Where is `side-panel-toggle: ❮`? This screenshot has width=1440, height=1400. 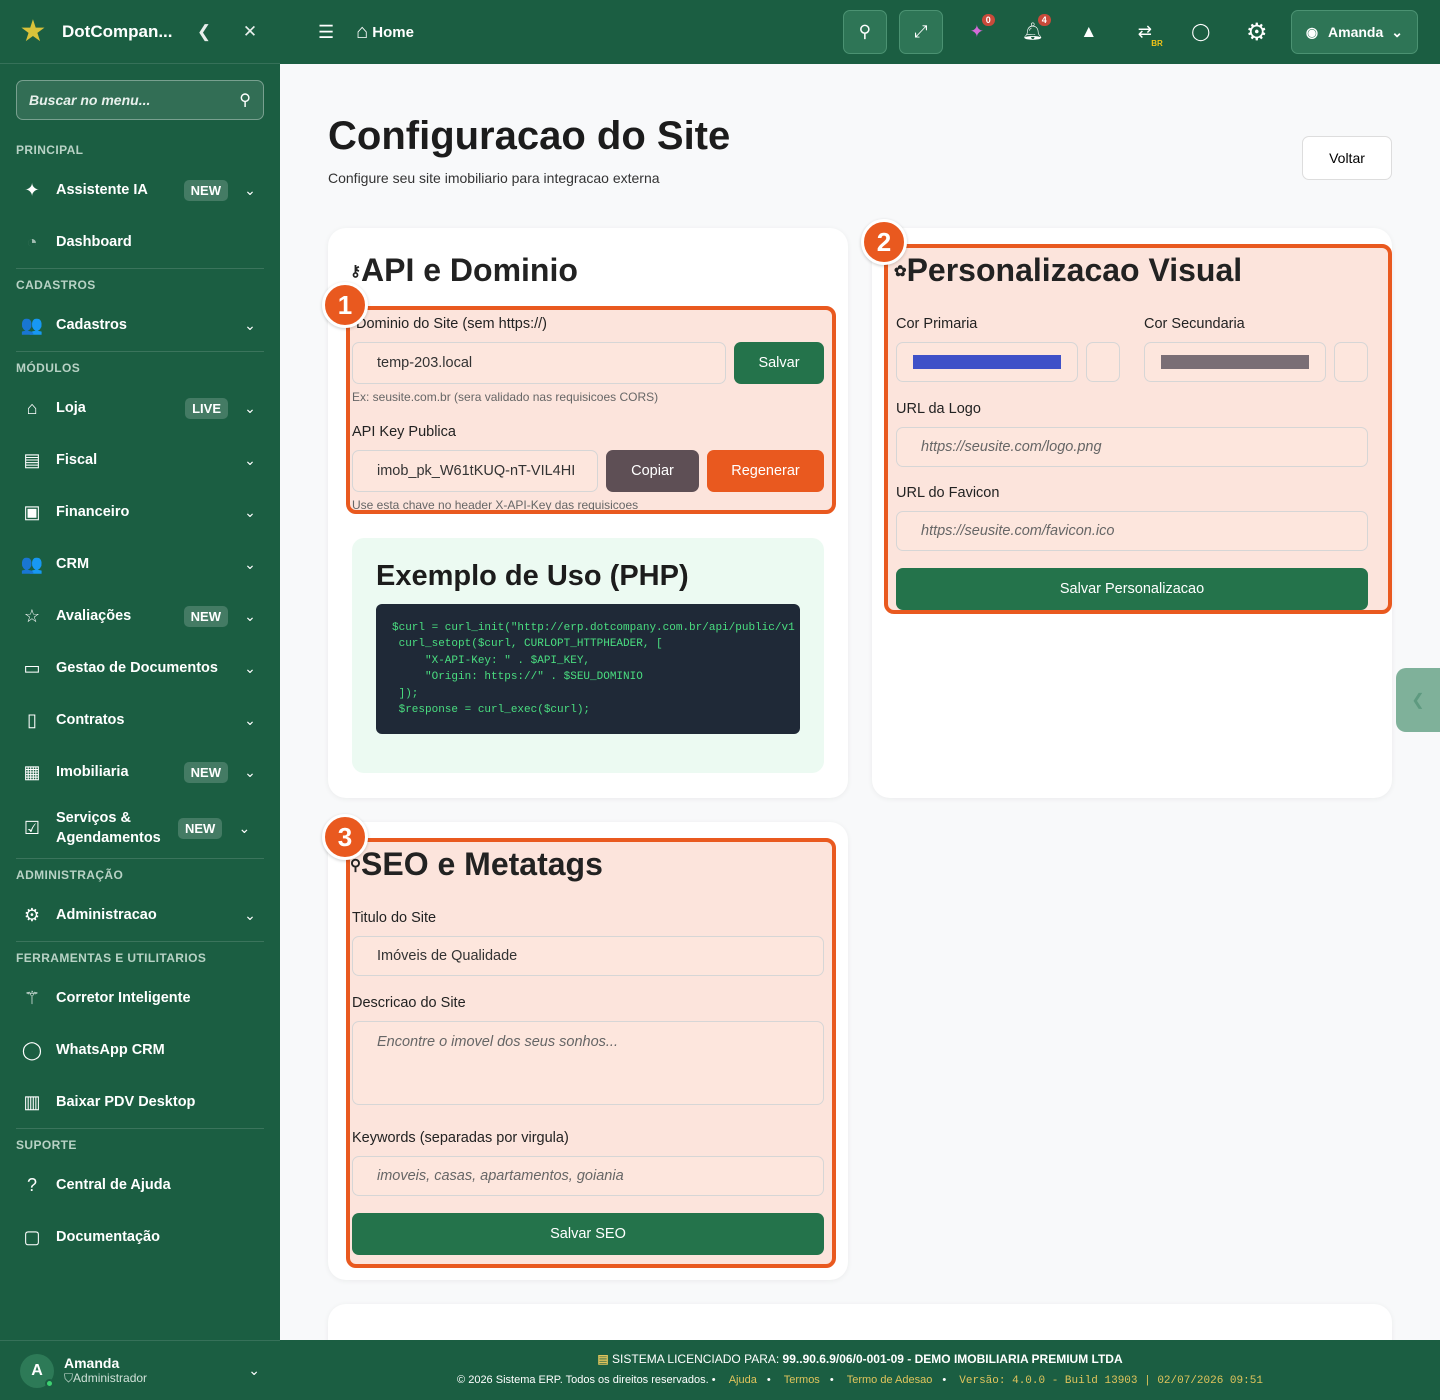
side-panel-toggle: ❮ is located at coordinates (1418, 700).